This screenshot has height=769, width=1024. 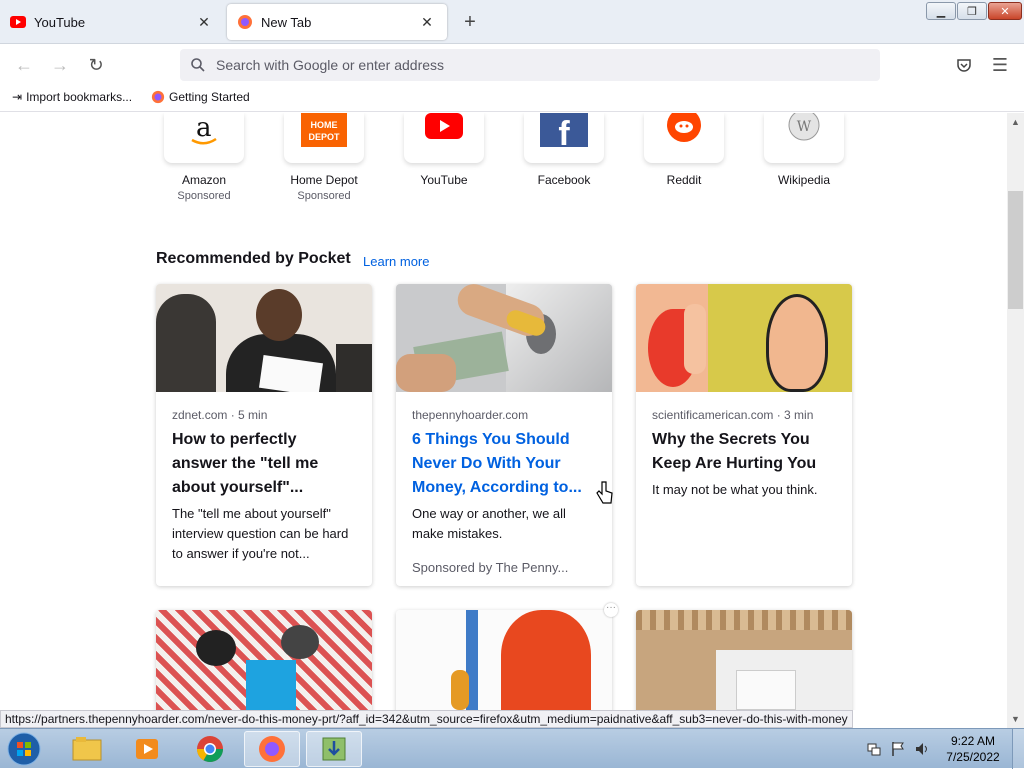 I want to click on clock-time: 9:22 AM, so click(x=973, y=741).